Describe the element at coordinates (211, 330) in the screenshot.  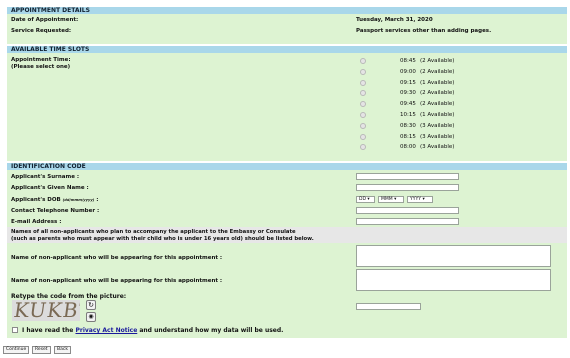
I see `privacy-suffix: and understand how my data will be used.` at that location.